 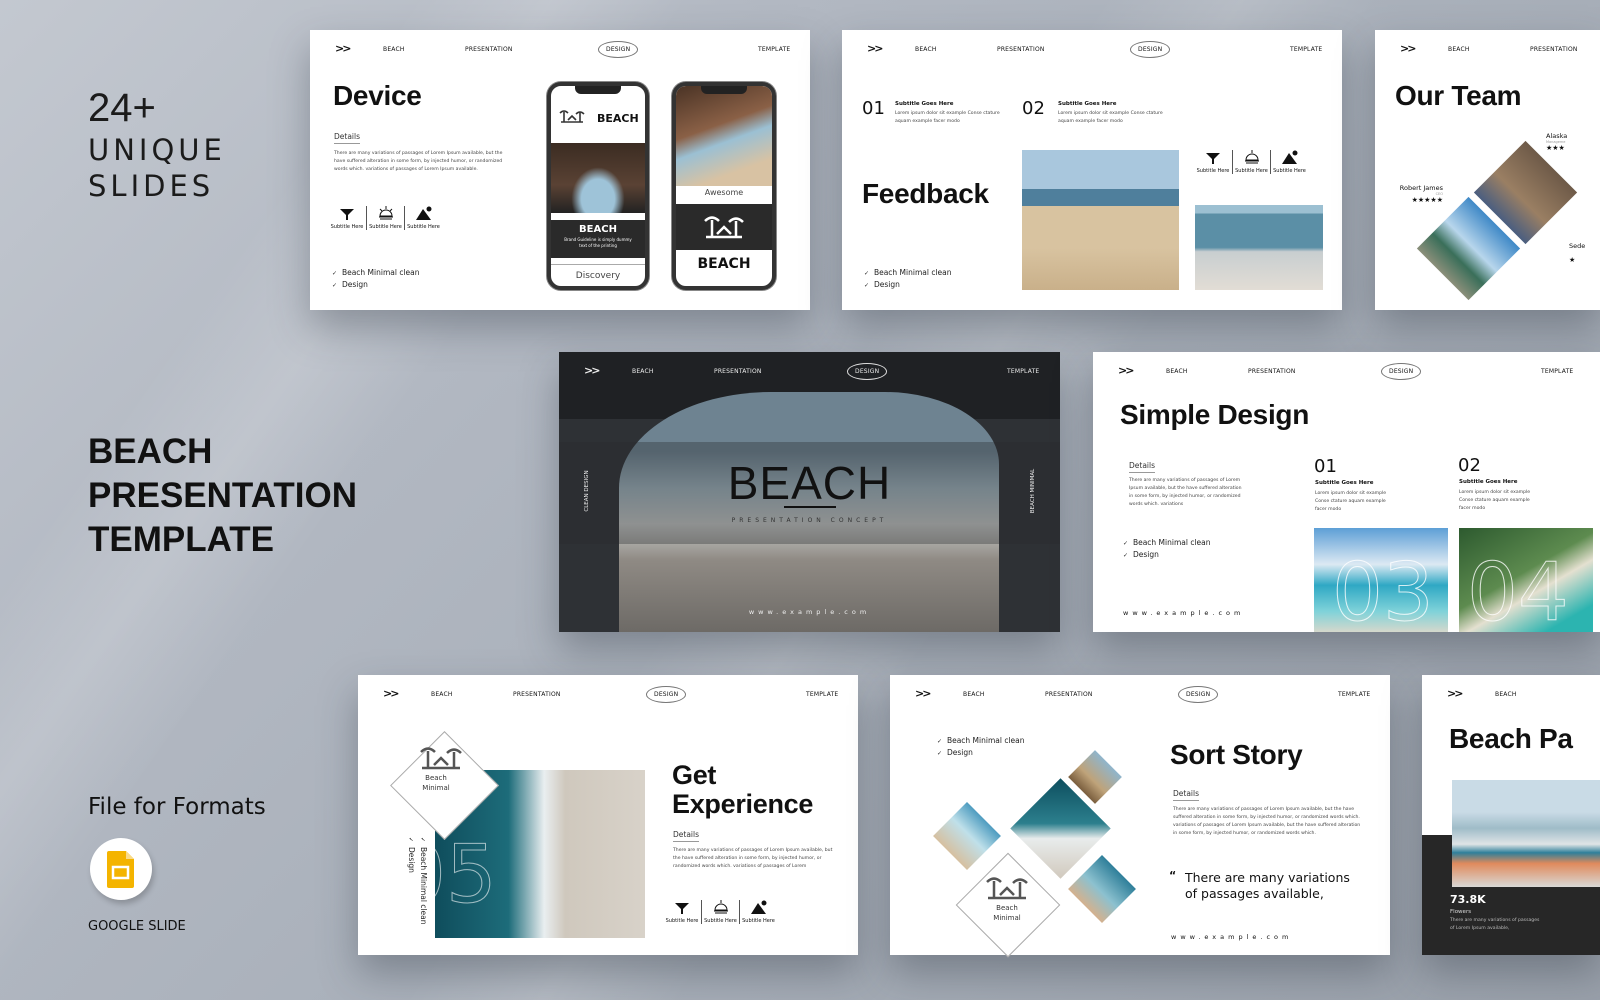 What do you see at coordinates (1577, 246) in the screenshot?
I see `member-name: Sede` at bounding box center [1577, 246].